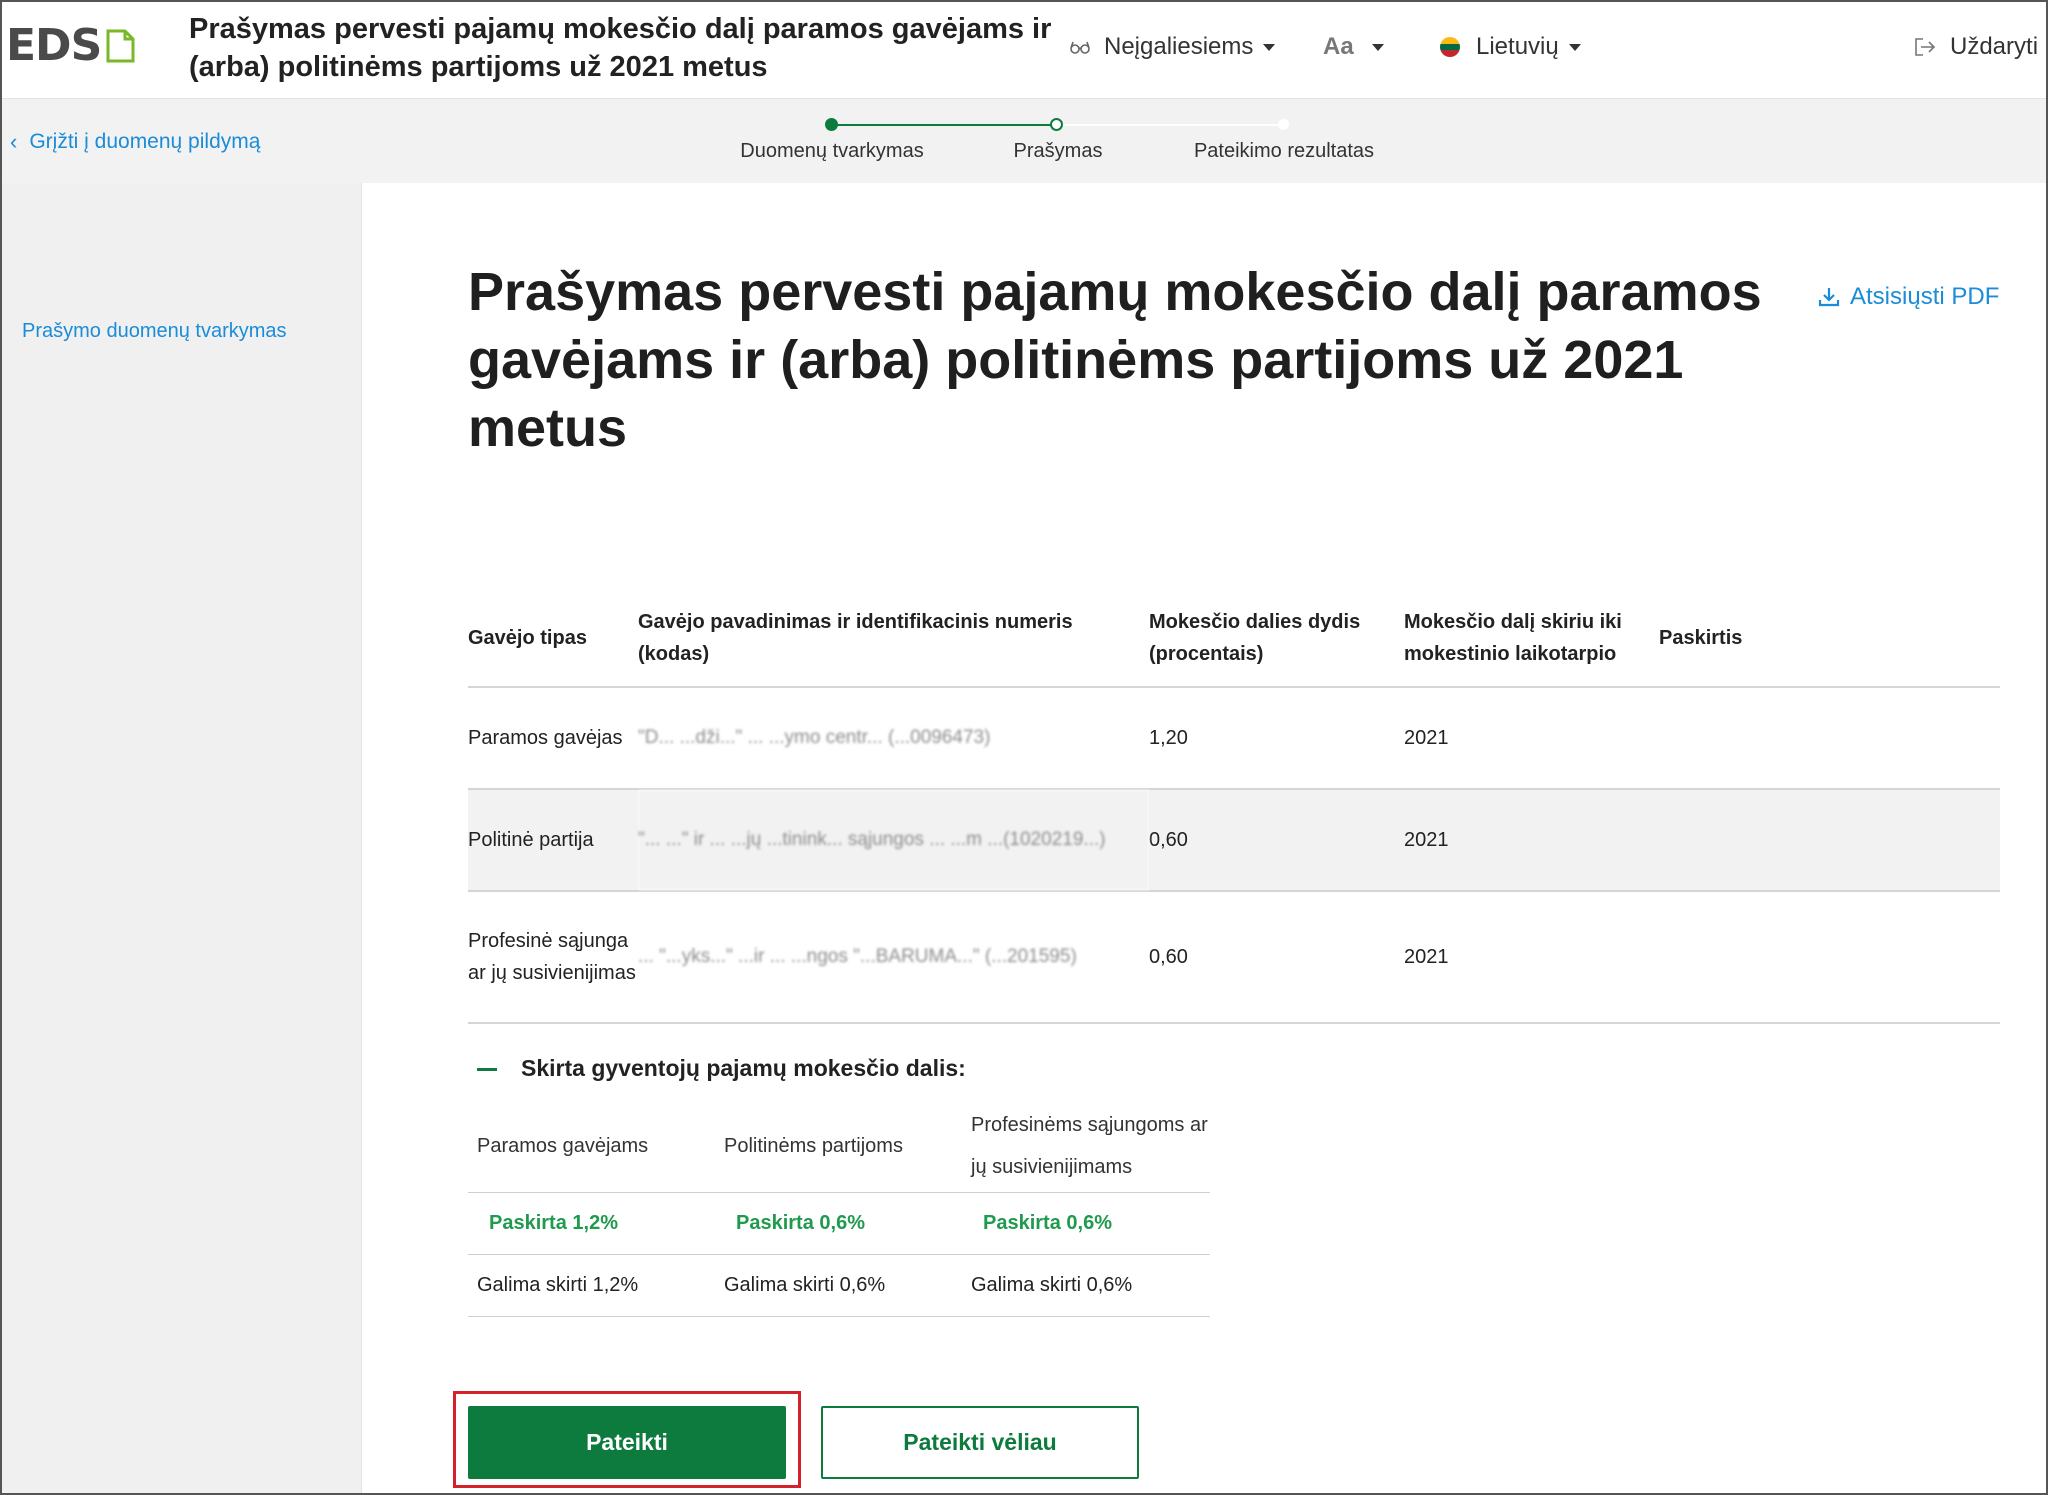  What do you see at coordinates (832, 151) in the screenshot?
I see `step-label-data: Duomenų tvarkymas` at bounding box center [832, 151].